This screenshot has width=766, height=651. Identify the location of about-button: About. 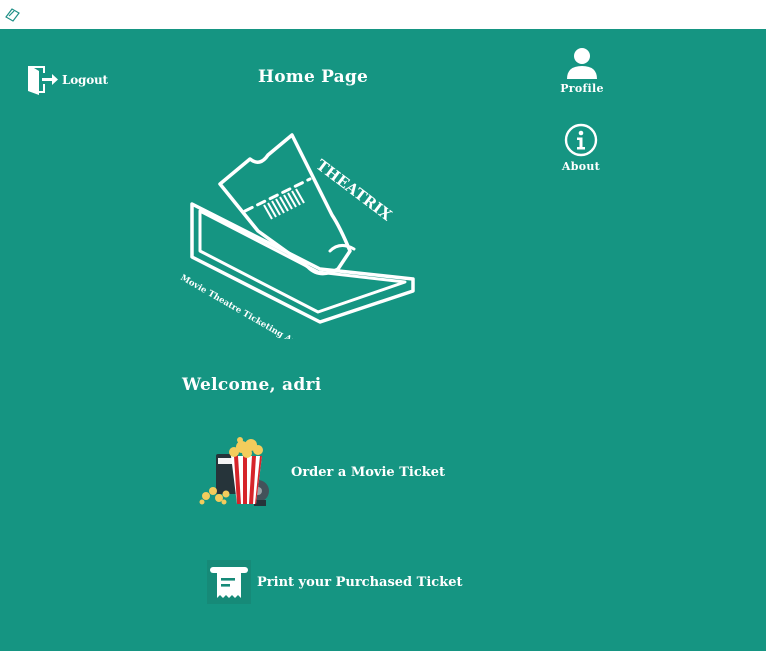
(581, 148).